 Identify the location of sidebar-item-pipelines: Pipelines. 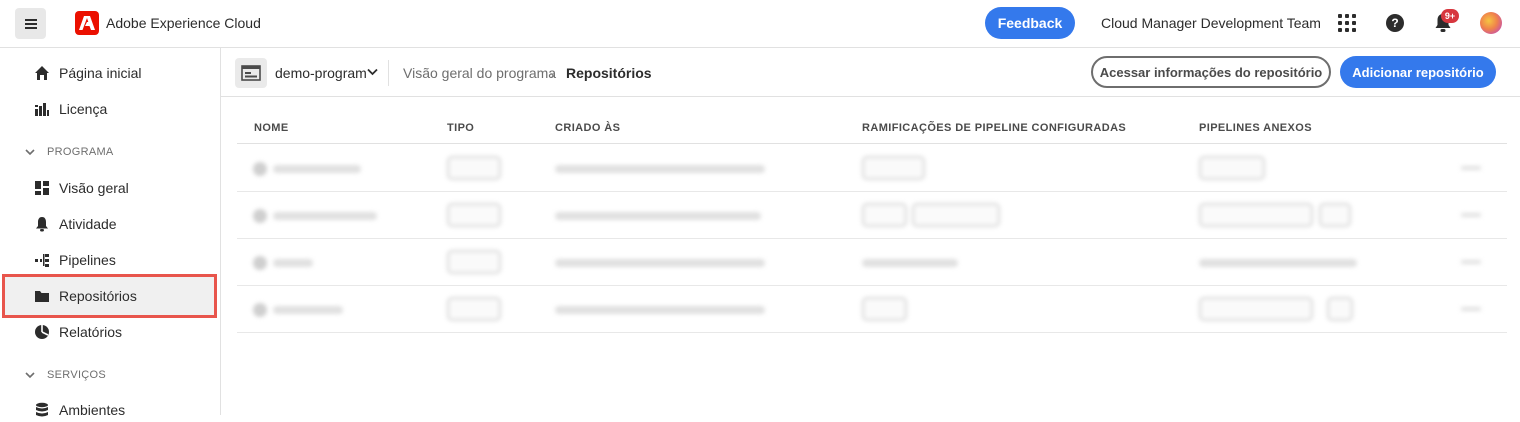
(74, 260).